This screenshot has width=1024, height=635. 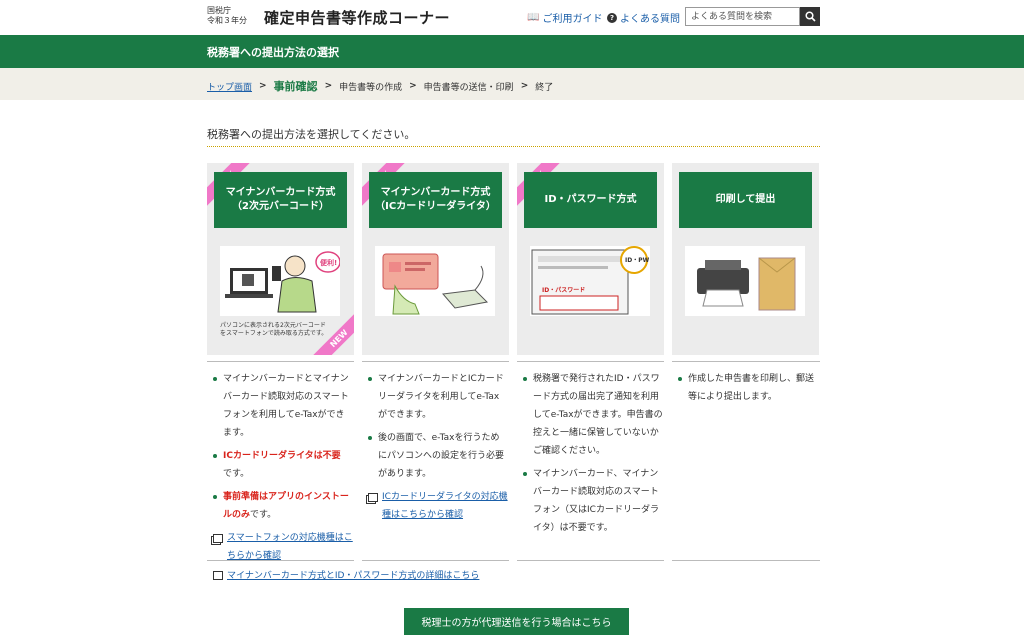 What do you see at coordinates (219, 10) in the screenshot?
I see `agency-name: 国税庁` at bounding box center [219, 10].